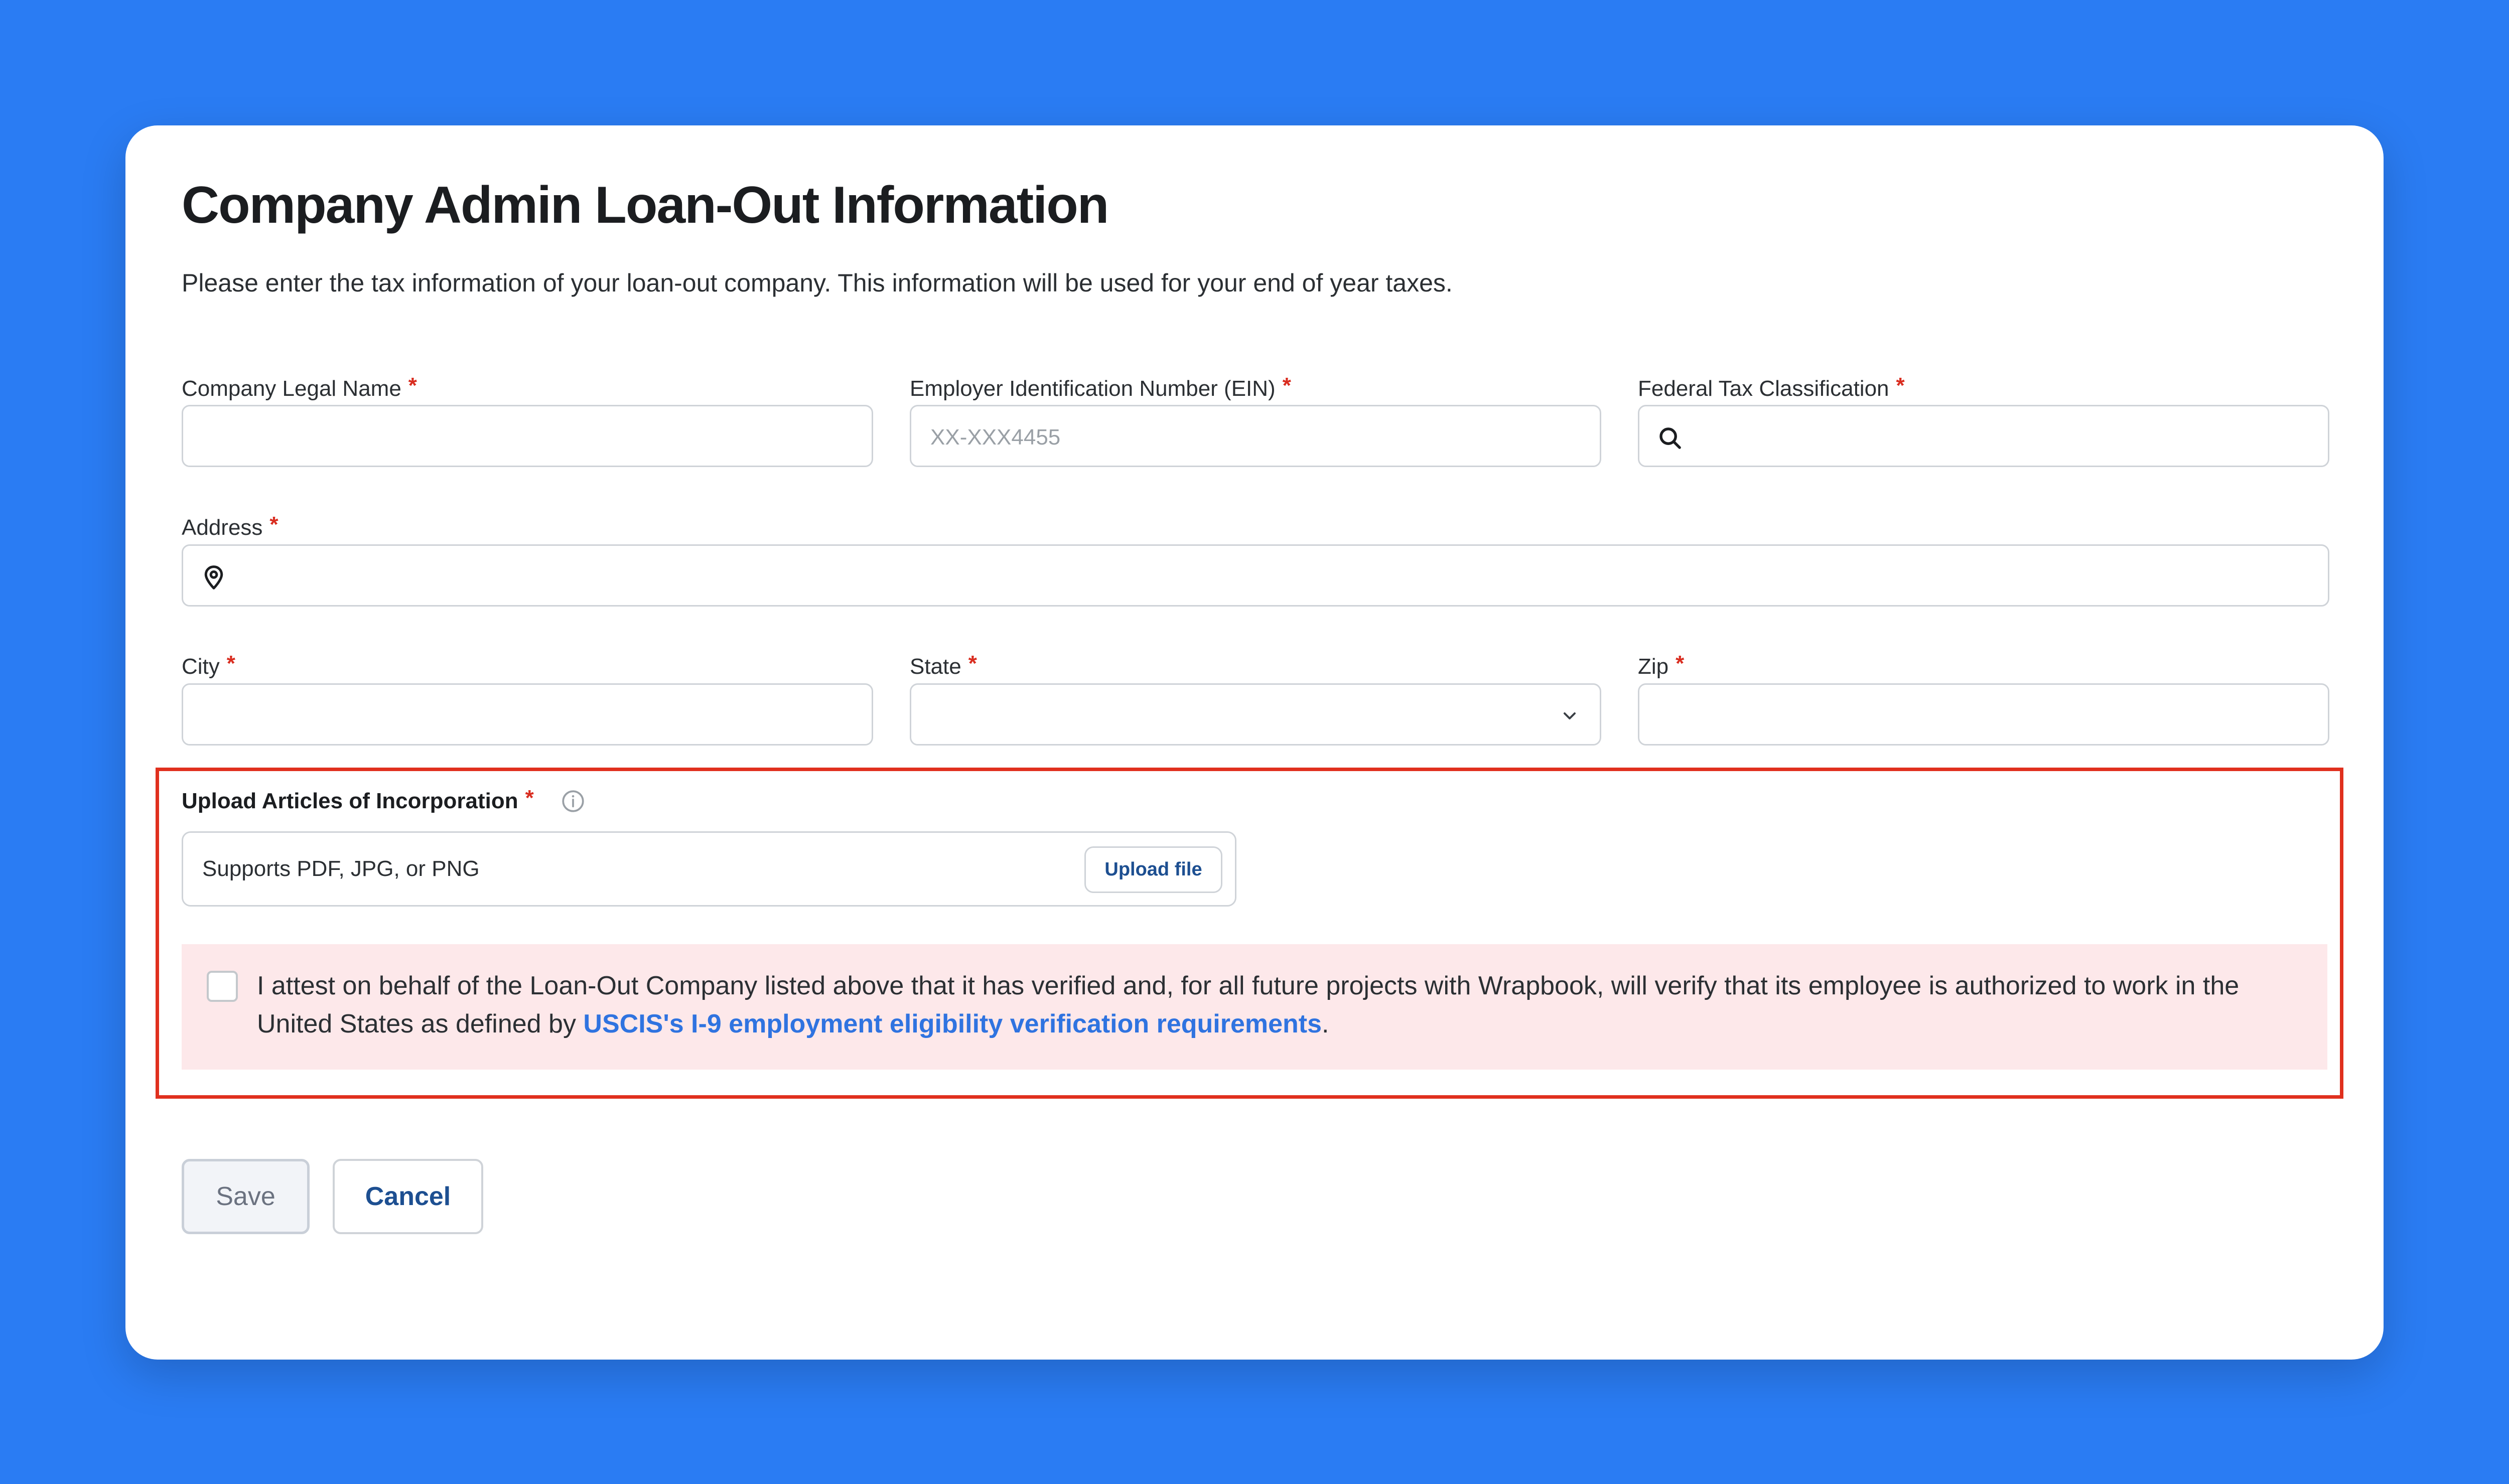 The image size is (2509, 1484). I want to click on upload-file-button: Upload file, so click(1153, 870).